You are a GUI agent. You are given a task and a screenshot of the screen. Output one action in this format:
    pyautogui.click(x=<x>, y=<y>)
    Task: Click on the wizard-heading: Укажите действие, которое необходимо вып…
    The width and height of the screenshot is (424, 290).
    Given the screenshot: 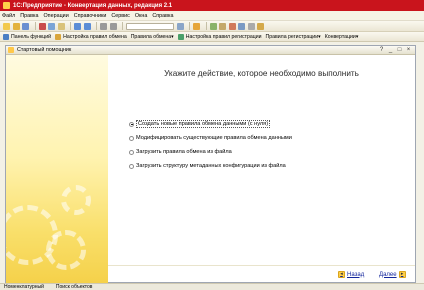 What is the action you would take?
    pyautogui.click(x=261, y=73)
    